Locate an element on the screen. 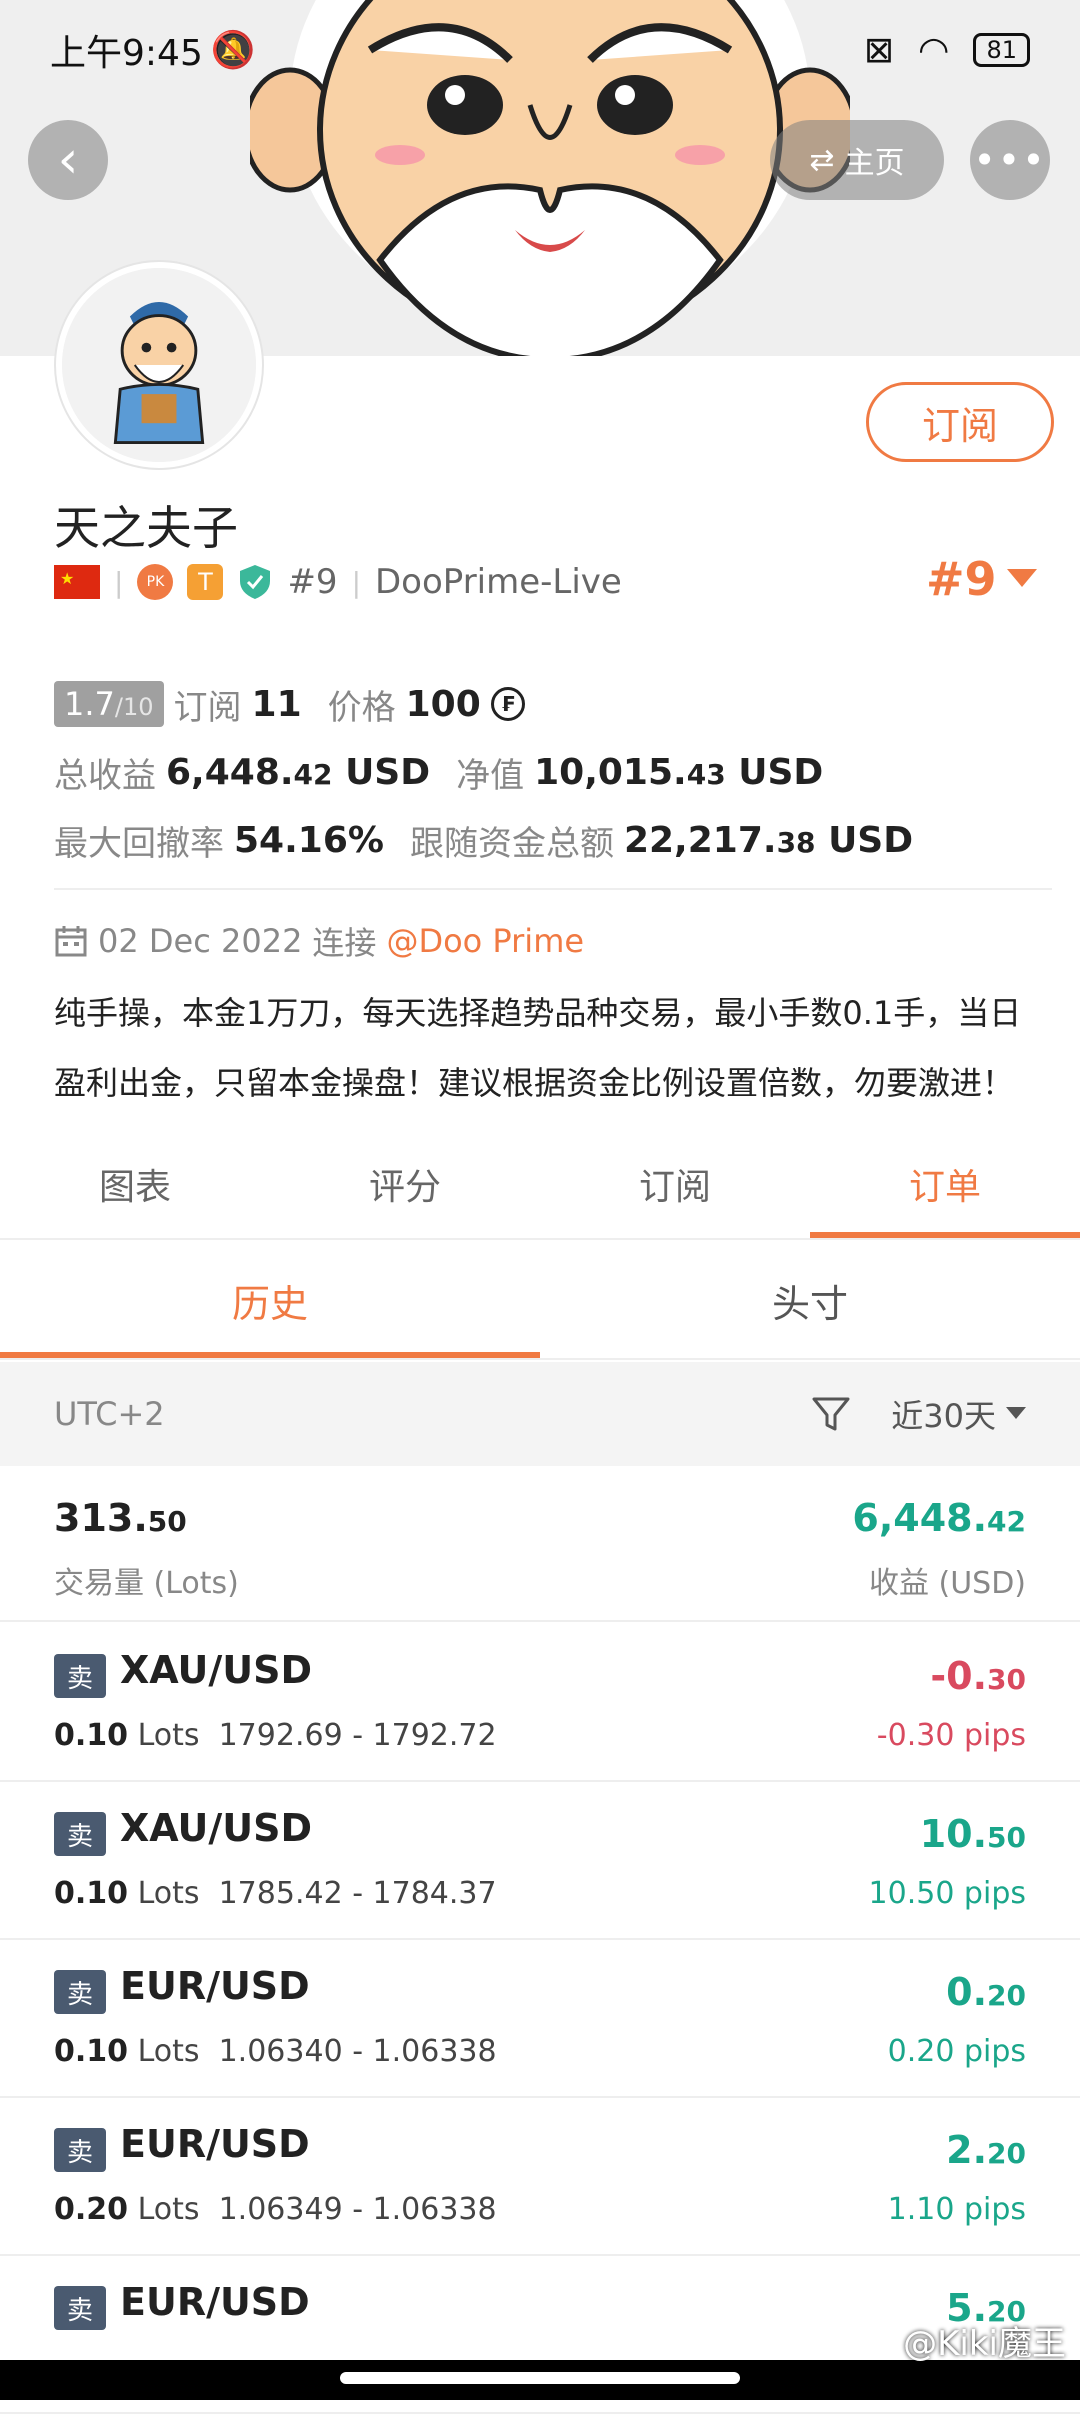  order-profit-main: -0. is located at coordinates (959, 1676).